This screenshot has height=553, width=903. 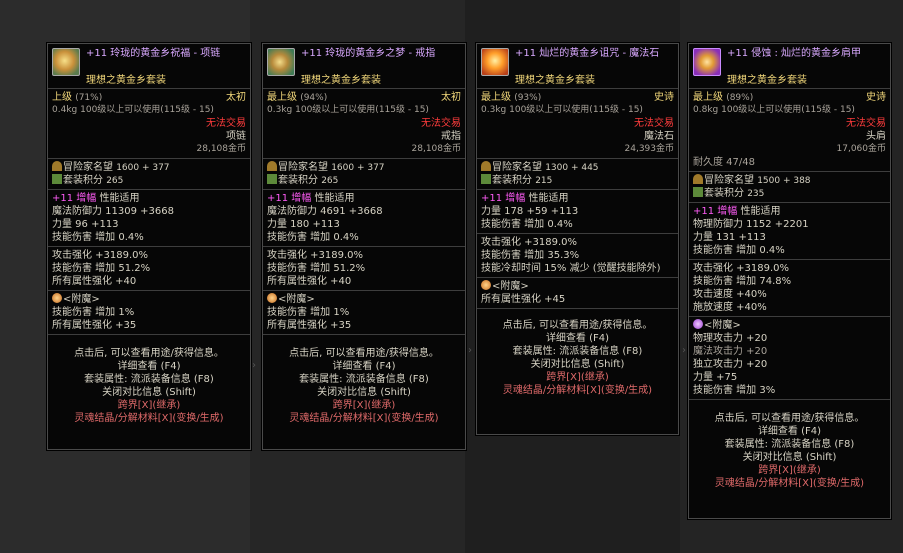 What do you see at coordinates (861, 149) in the screenshot?
I see `price: 17,060金币` at bounding box center [861, 149].